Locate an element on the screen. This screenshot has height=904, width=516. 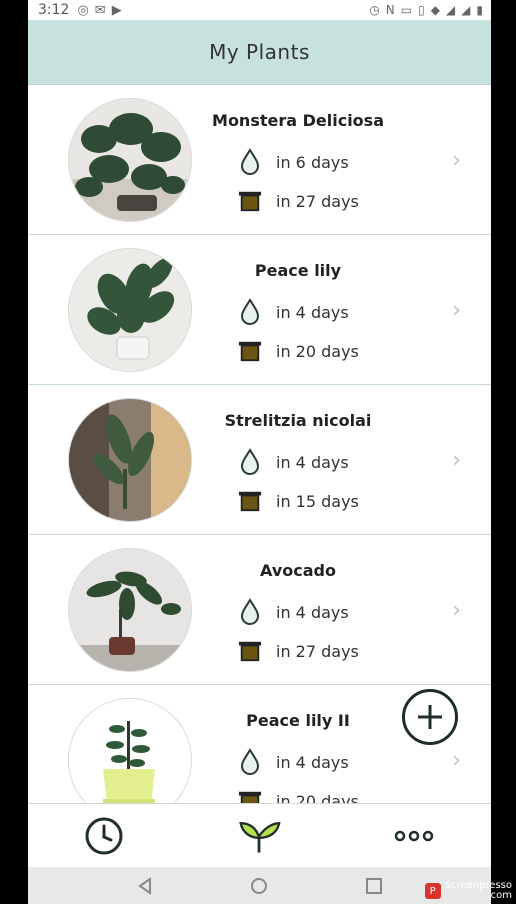
peace-lily-photo is located at coordinates (130, 310).